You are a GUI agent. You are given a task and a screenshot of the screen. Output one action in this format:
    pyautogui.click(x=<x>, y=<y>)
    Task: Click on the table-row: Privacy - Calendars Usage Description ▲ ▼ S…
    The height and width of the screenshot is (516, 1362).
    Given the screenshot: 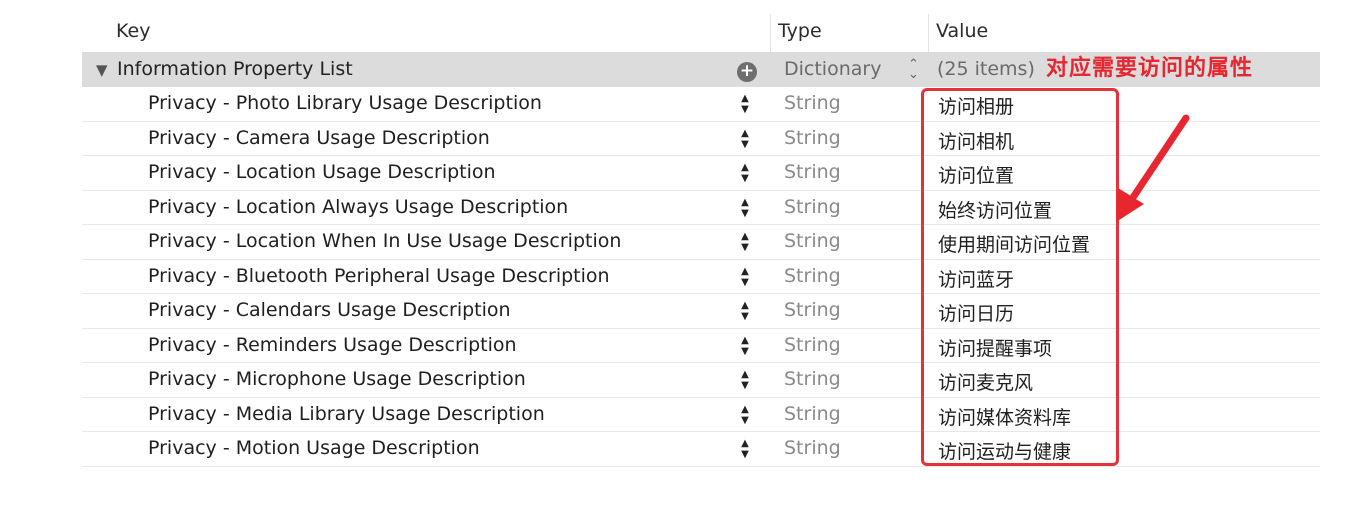 What is the action you would take?
    pyautogui.click(x=701, y=311)
    